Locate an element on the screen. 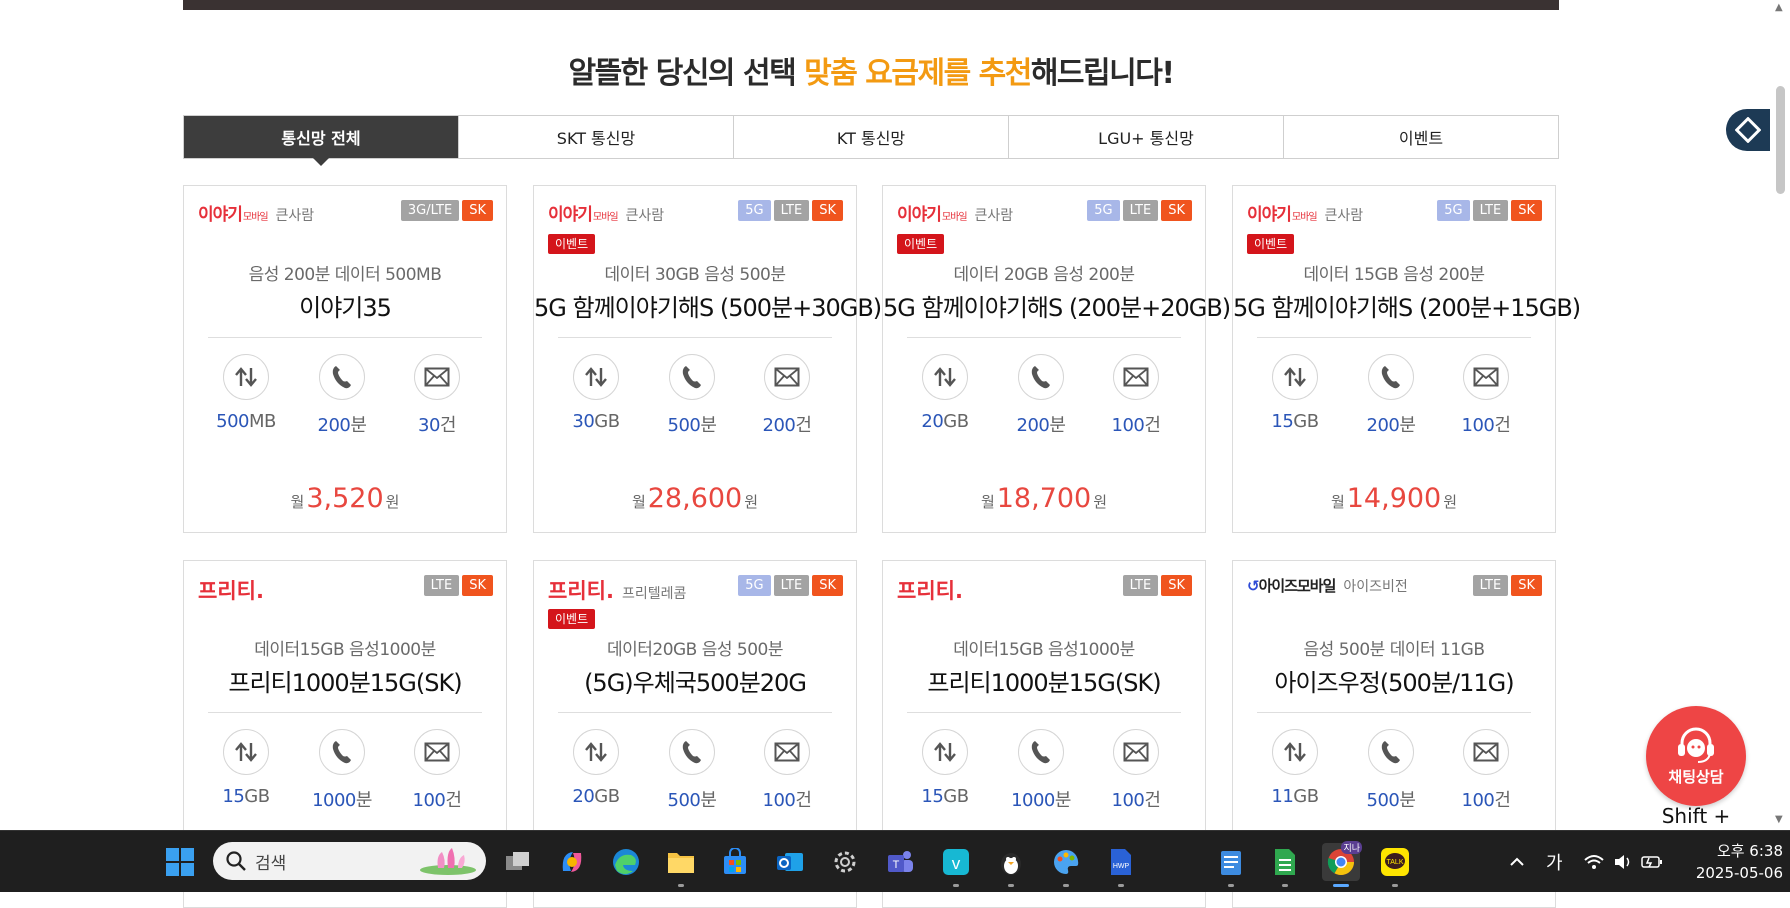  price-unit: 원 is located at coordinates (751, 502).